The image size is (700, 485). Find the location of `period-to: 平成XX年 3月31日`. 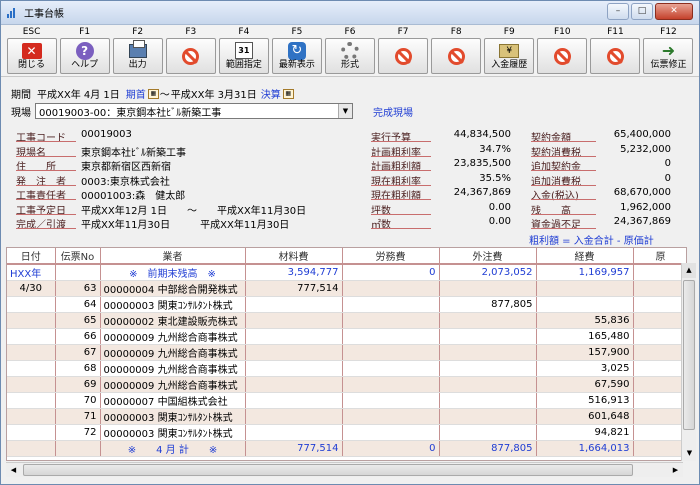

period-to: 平成XX年 3月31日 is located at coordinates (214, 93).